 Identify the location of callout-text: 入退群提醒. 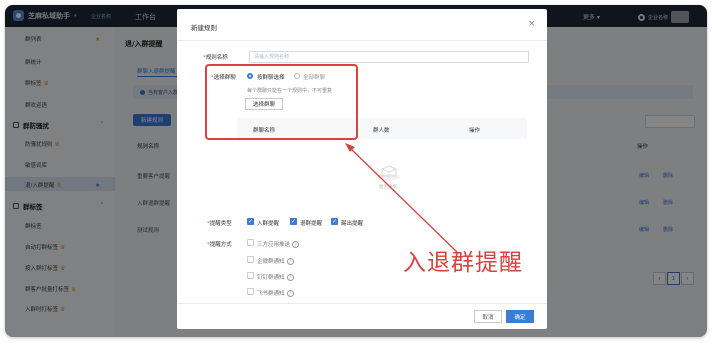
(463, 263).